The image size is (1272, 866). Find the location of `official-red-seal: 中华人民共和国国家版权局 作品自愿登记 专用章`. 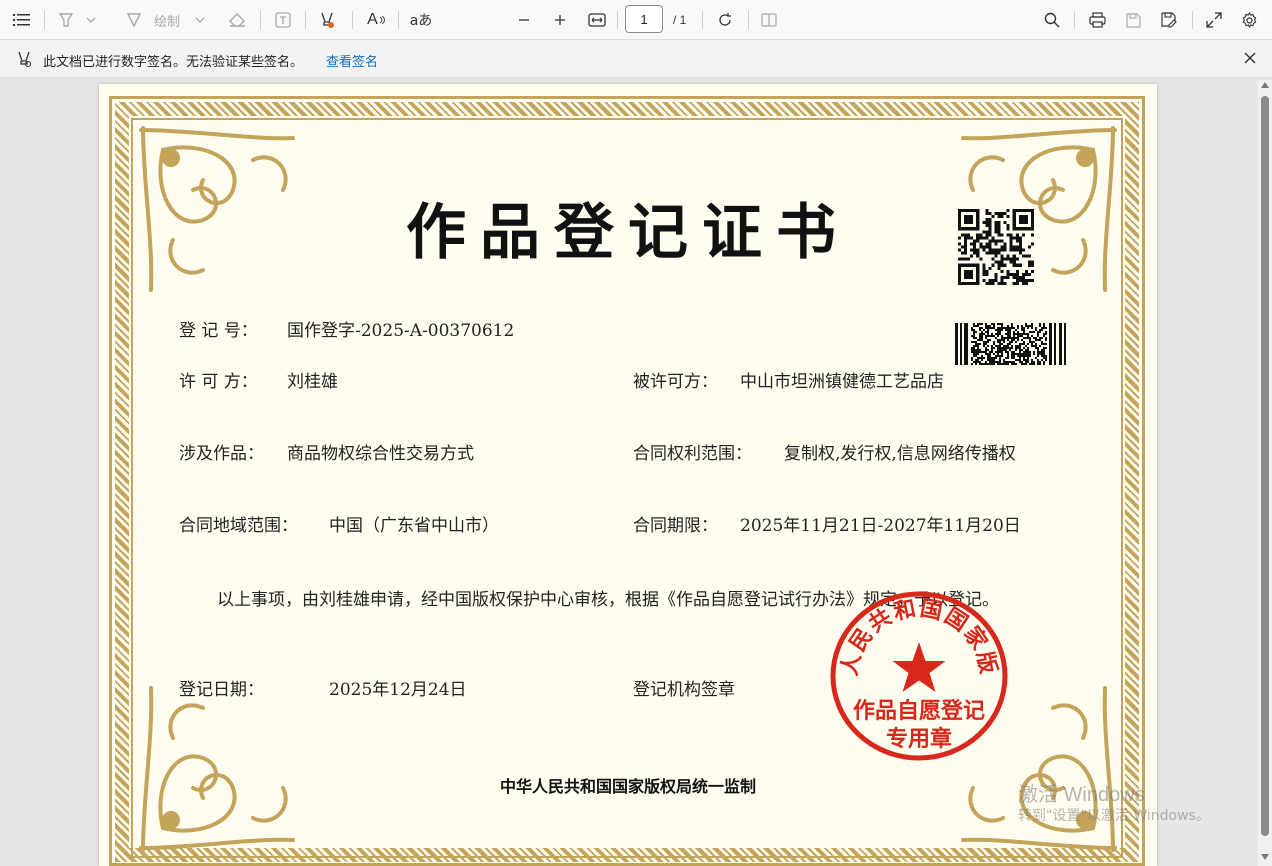

official-red-seal: 中华人民共和国国家版权局 作品自愿登记 专用章 is located at coordinates (917, 675).